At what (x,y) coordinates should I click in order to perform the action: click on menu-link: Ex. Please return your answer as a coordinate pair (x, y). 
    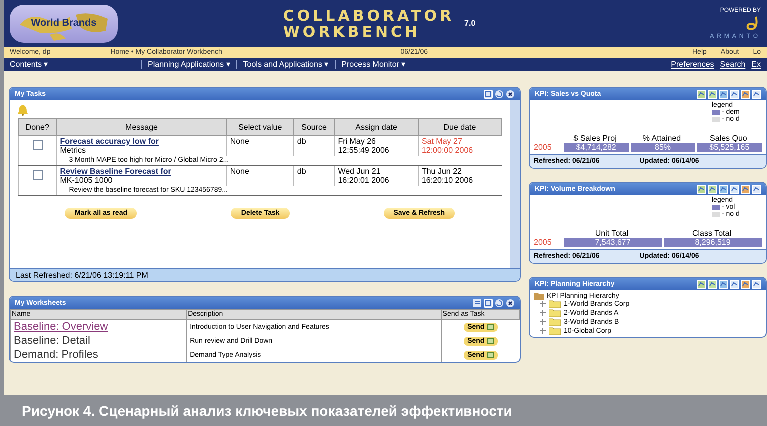
    Looking at the image, I should click on (756, 64).